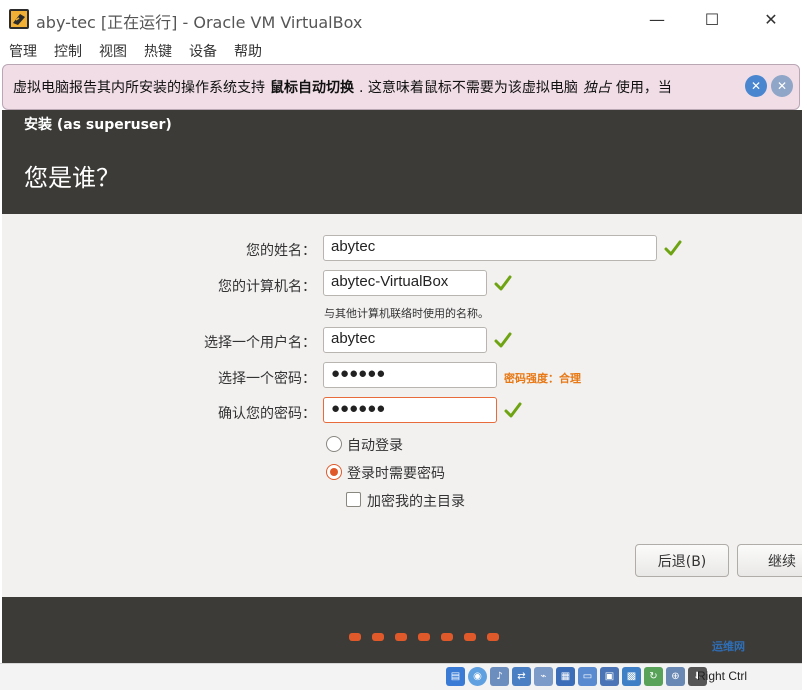 The height and width of the screenshot is (690, 802). I want to click on menu-help: 帮助, so click(248, 51).